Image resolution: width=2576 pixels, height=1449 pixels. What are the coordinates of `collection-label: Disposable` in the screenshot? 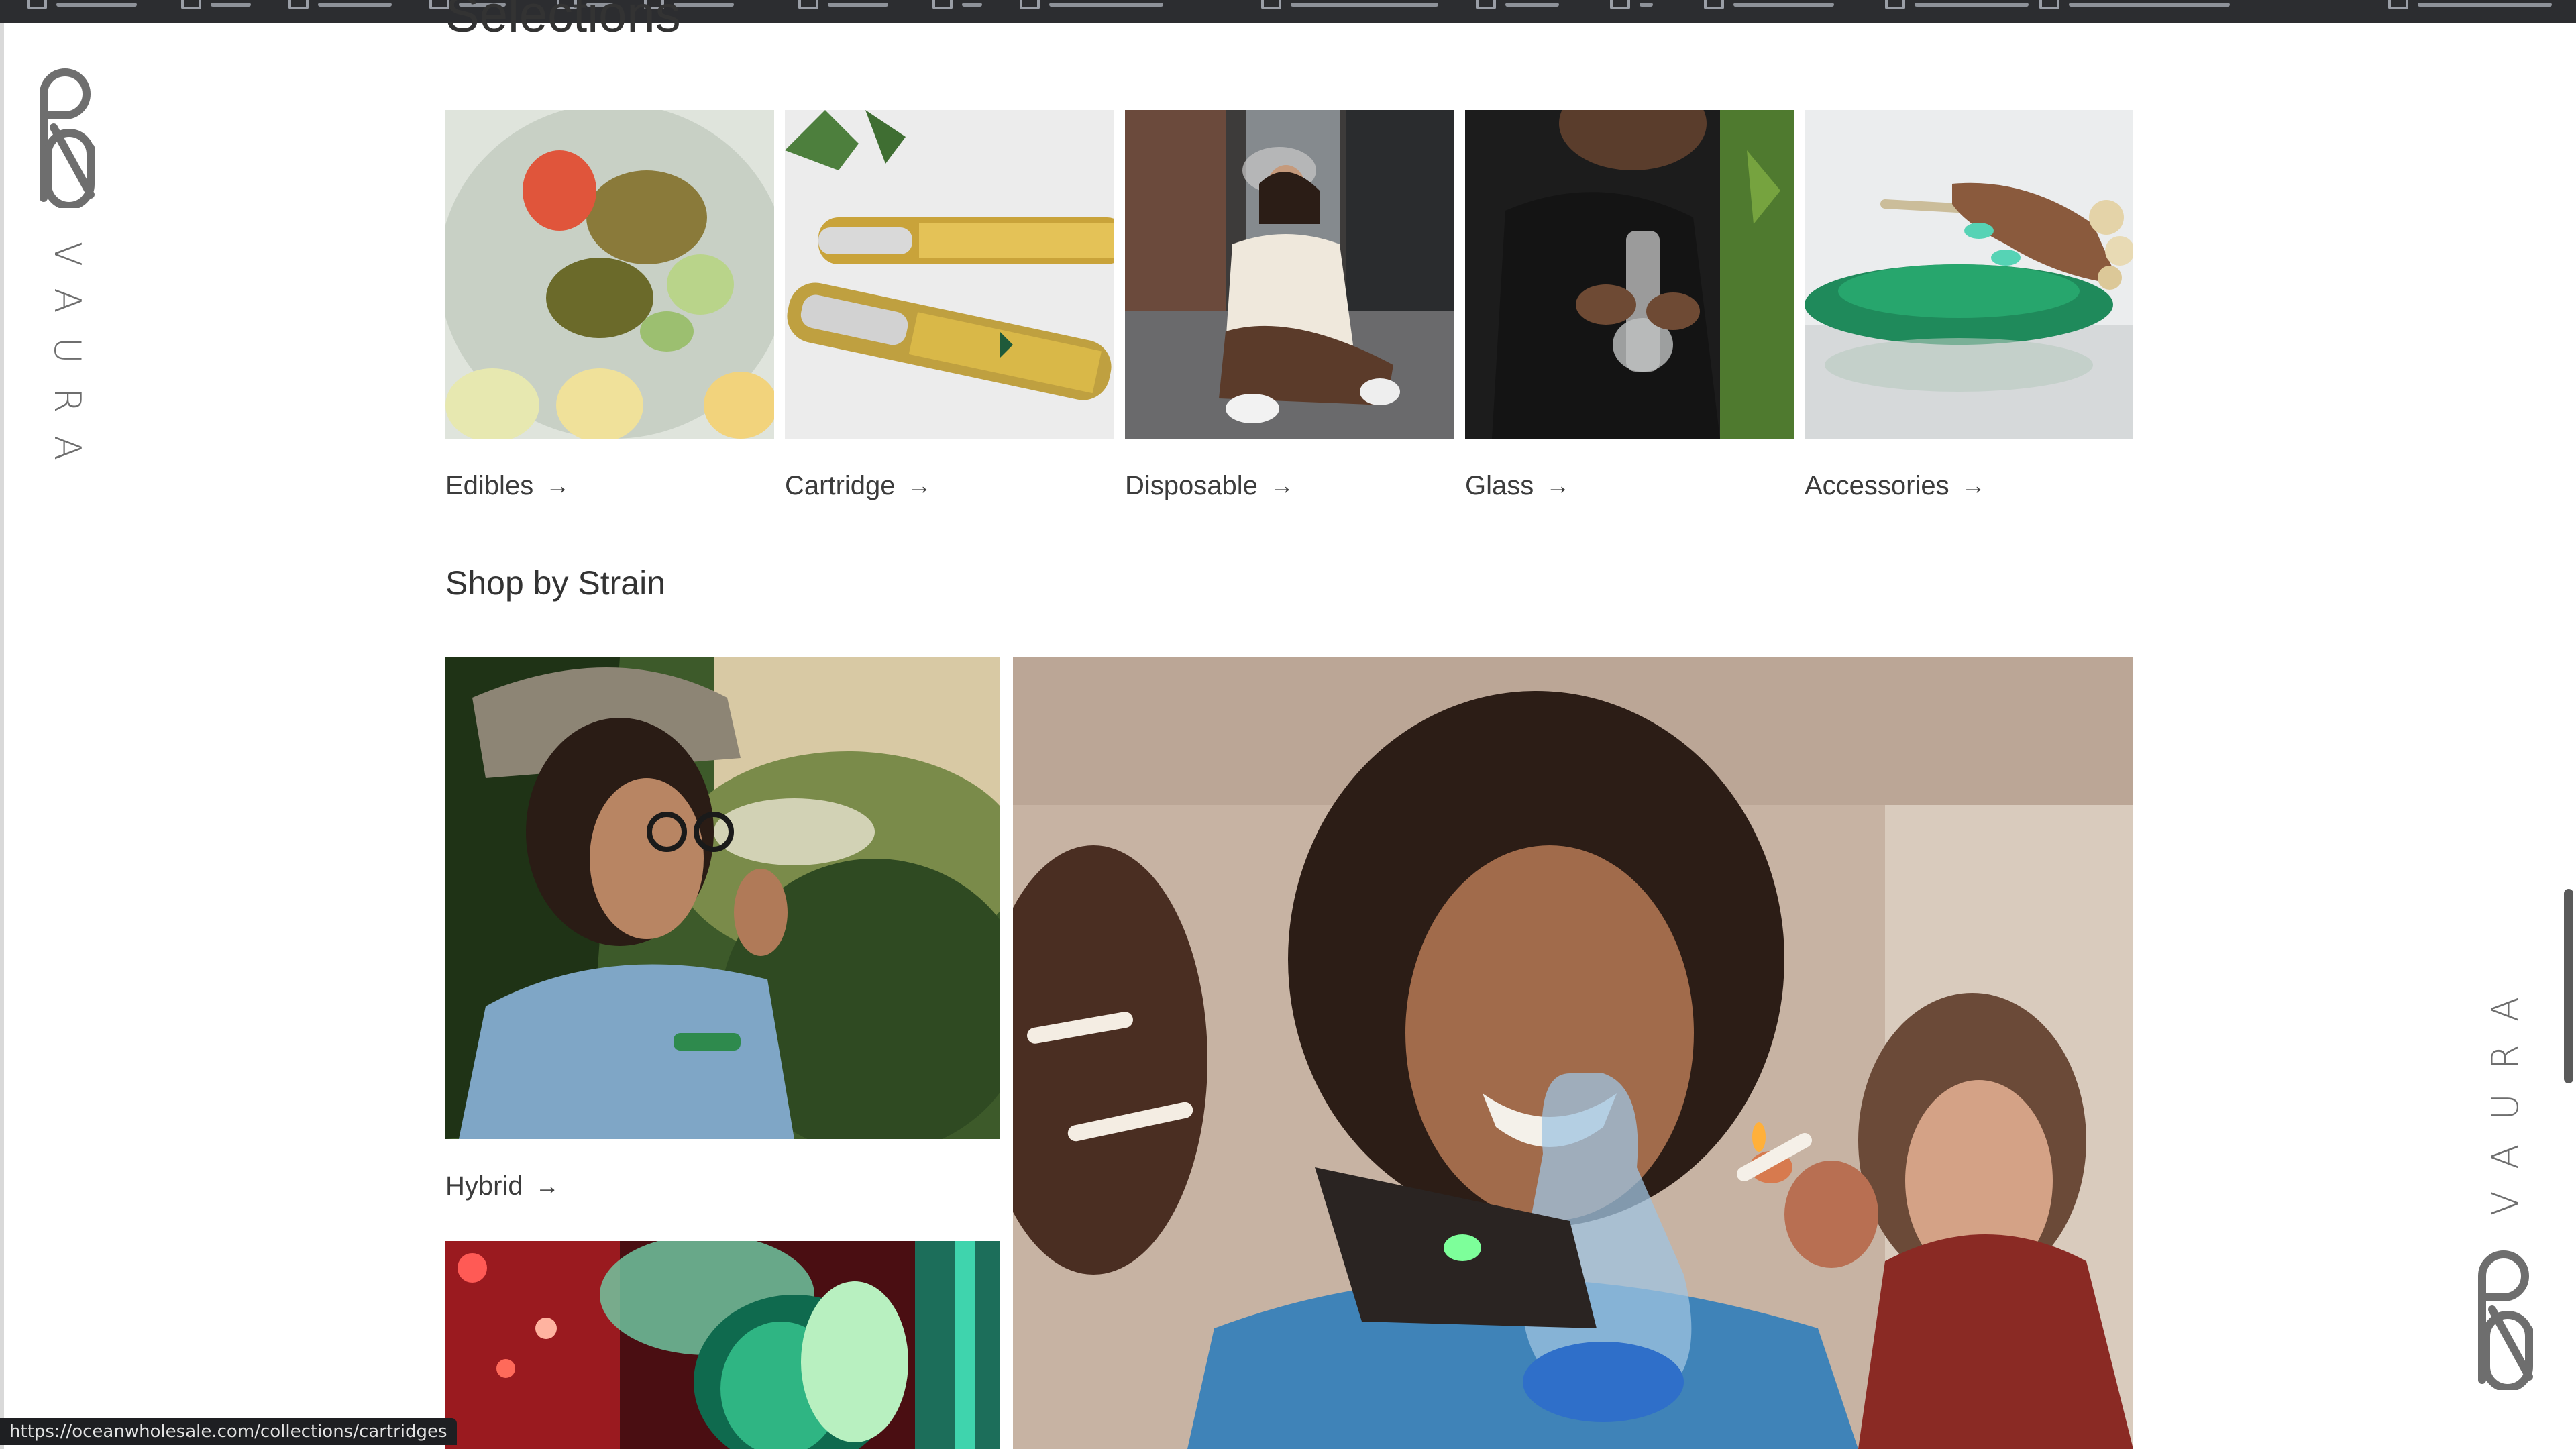 It's located at (1191, 485).